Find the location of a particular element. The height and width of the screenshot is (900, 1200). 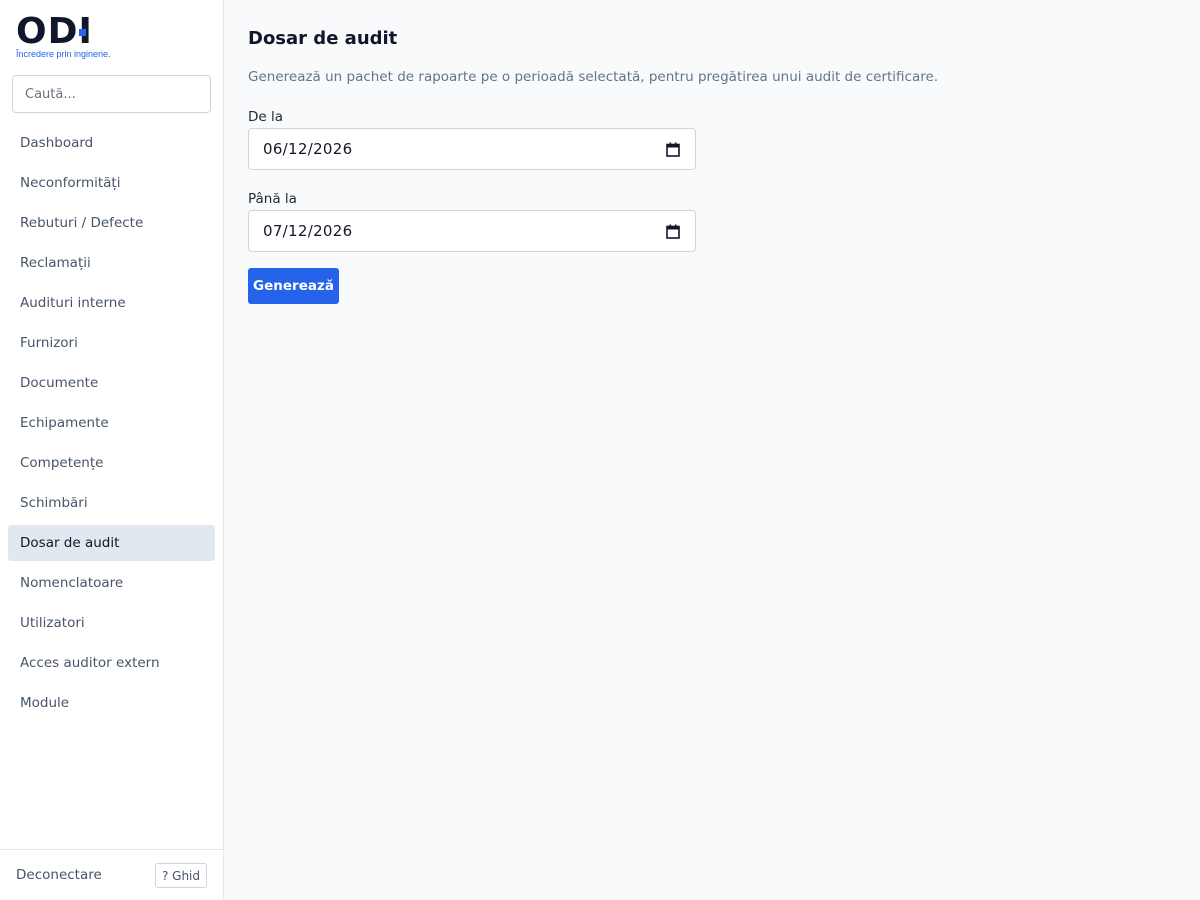

sidebar-item-documente: Documente is located at coordinates (111, 383).